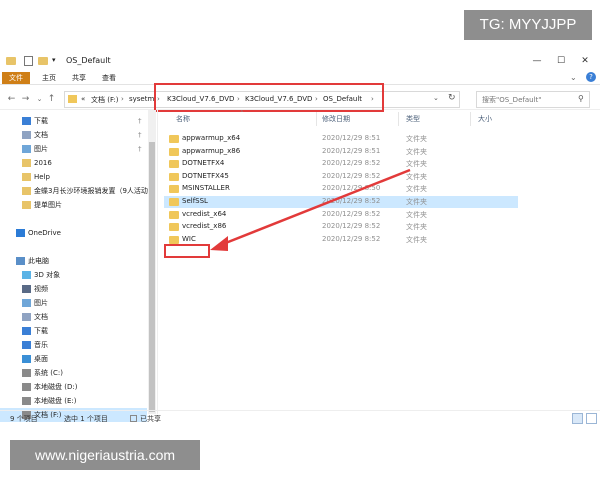  I want to click on address-dropdown-icon: ⌄, so click(436, 98).